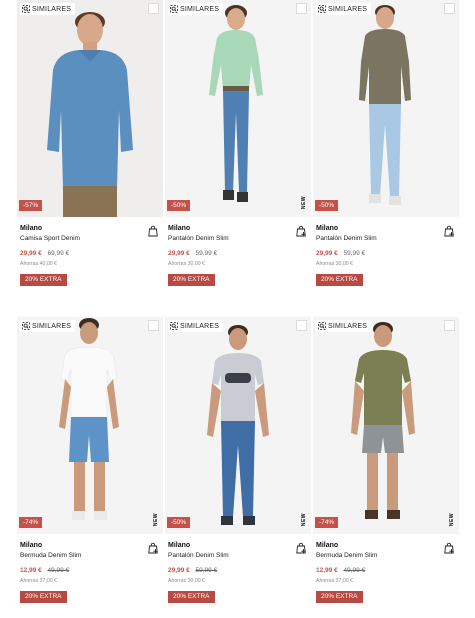 The width and height of the screenshot is (475, 618). Describe the element at coordinates (44, 253) in the screenshot. I see `price-row: 29,99 € 69,99 €` at that location.